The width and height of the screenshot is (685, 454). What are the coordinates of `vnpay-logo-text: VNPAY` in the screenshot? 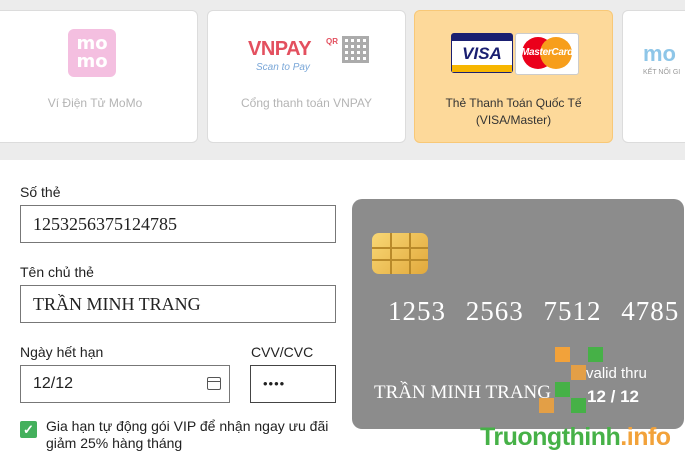 It's located at (280, 49).